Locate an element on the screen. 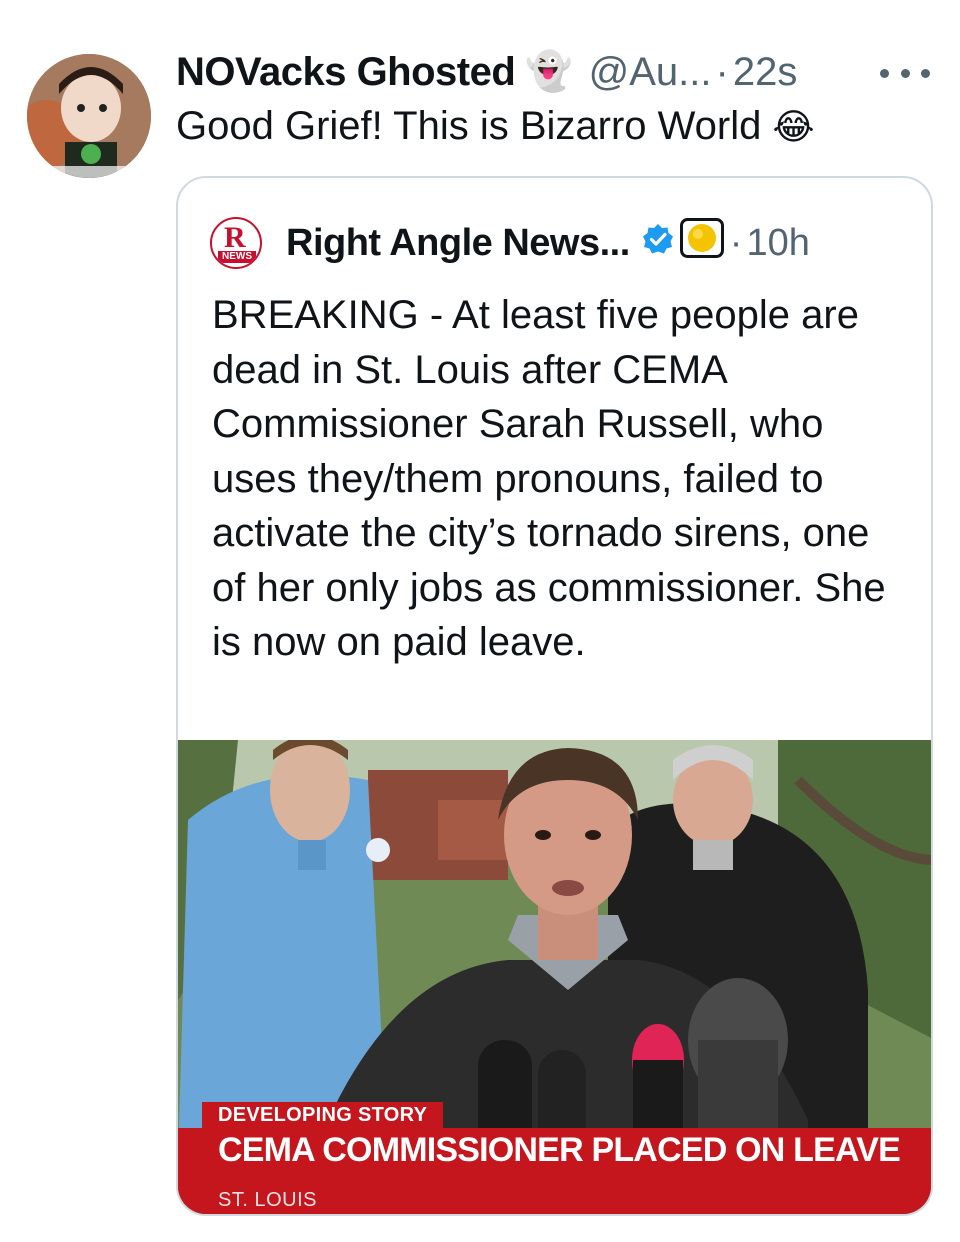 The width and height of the screenshot is (960, 1242). yellow-circle-icon is located at coordinates (701, 243).